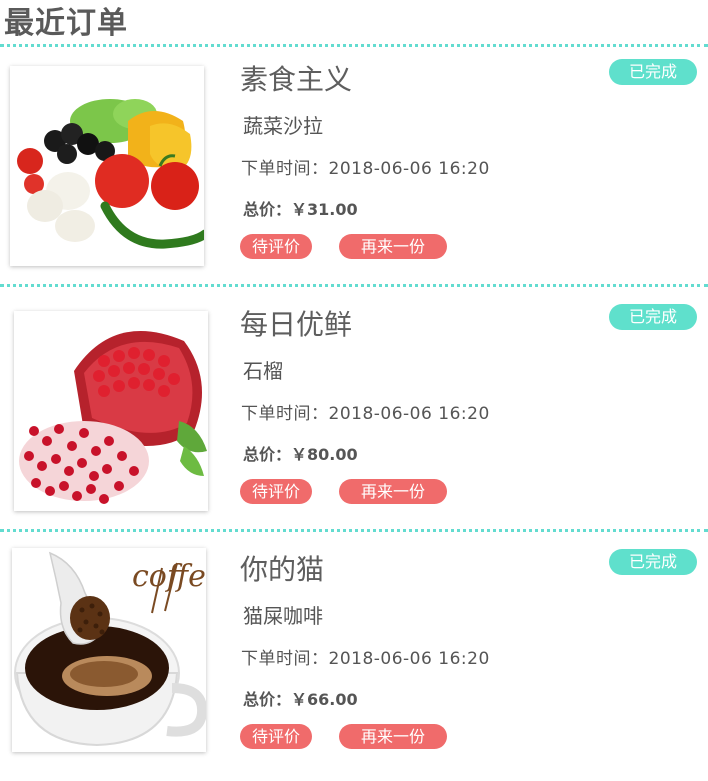  What do you see at coordinates (324, 454) in the screenshot?
I see `total-price-value: ￥80.00` at bounding box center [324, 454].